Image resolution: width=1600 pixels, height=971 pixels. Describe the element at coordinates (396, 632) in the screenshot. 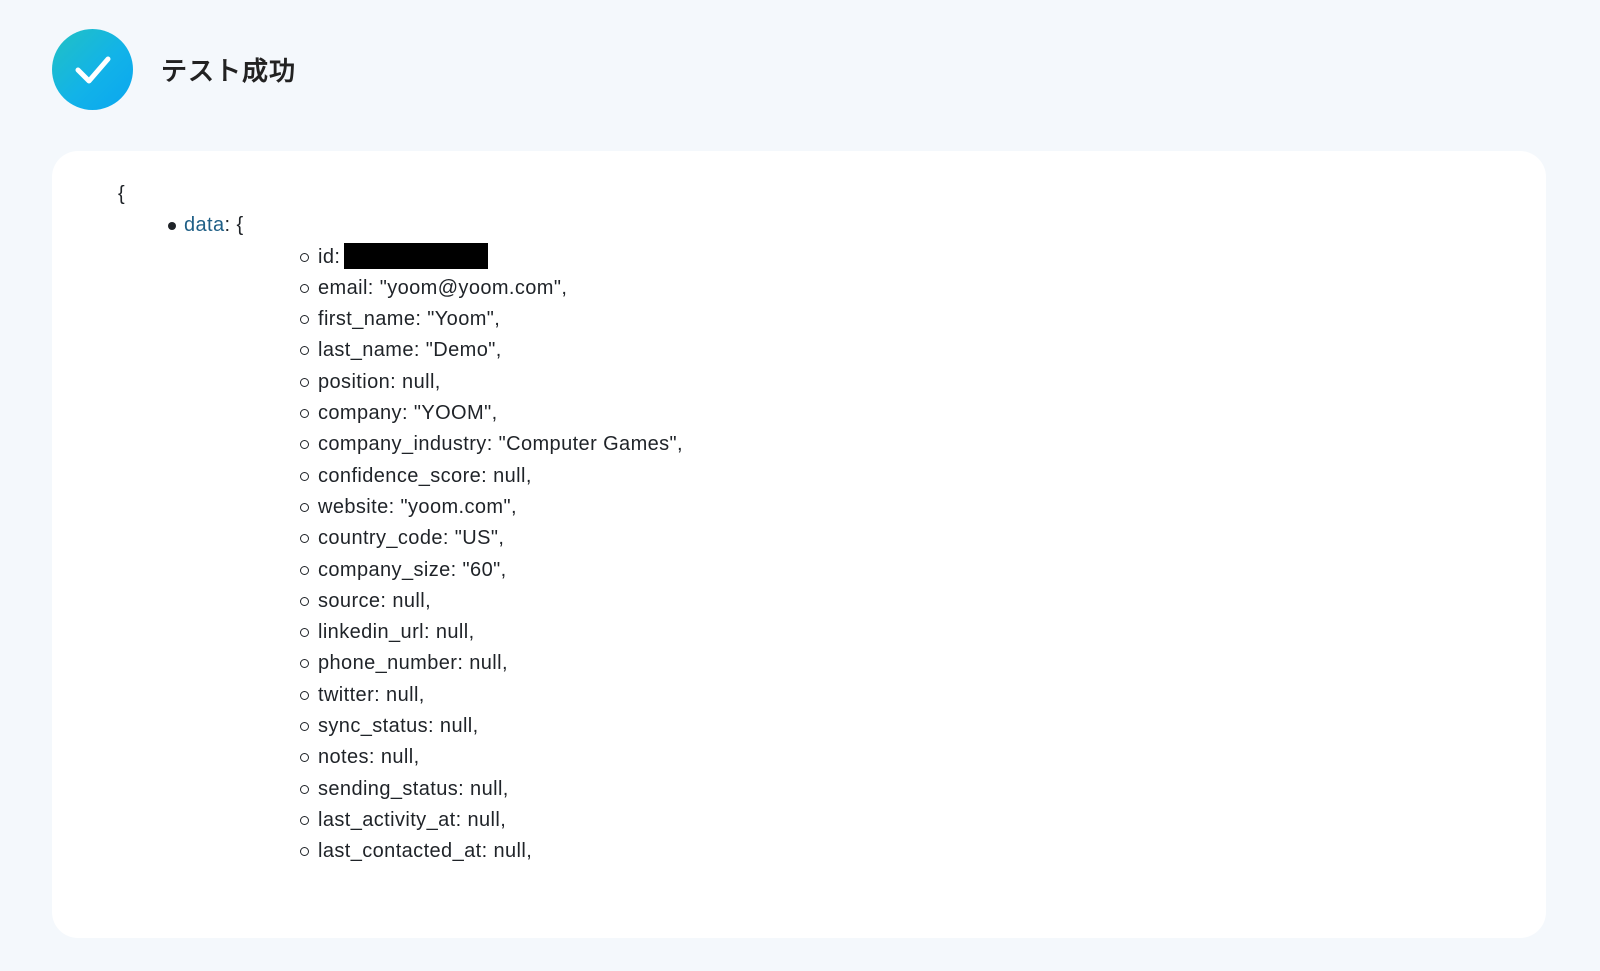

I see `json-field-text: linkedin_url: null,` at that location.